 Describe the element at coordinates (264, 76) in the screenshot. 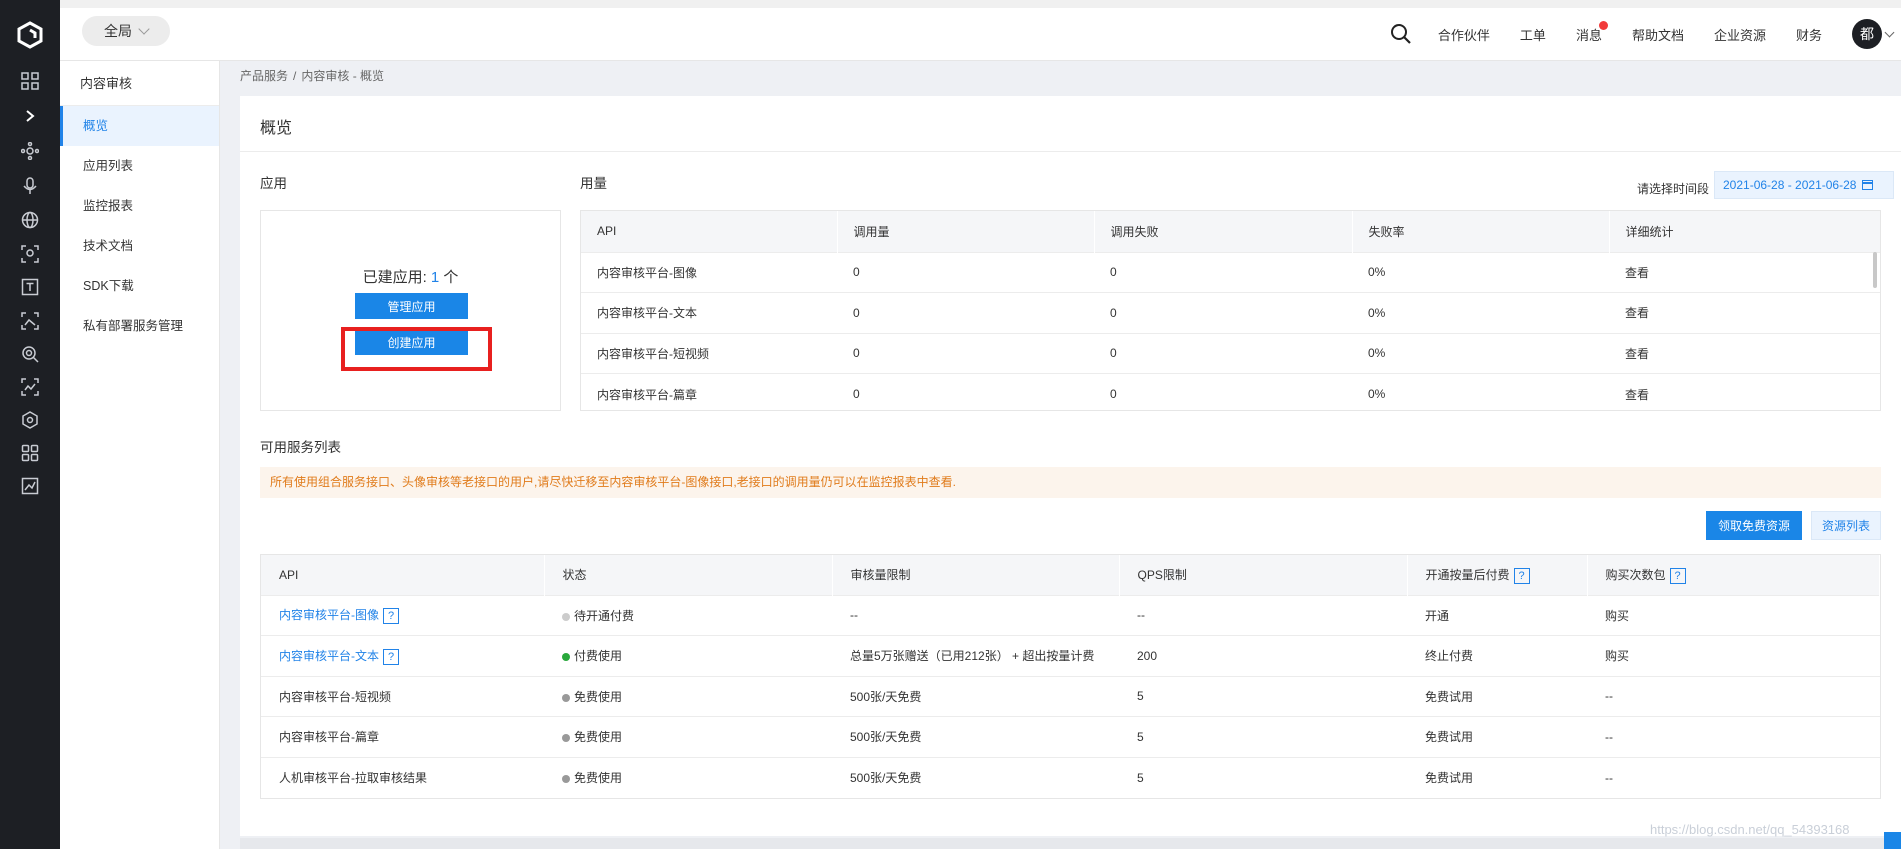

I see `breadcrumb-product-services: 产品服务` at that location.